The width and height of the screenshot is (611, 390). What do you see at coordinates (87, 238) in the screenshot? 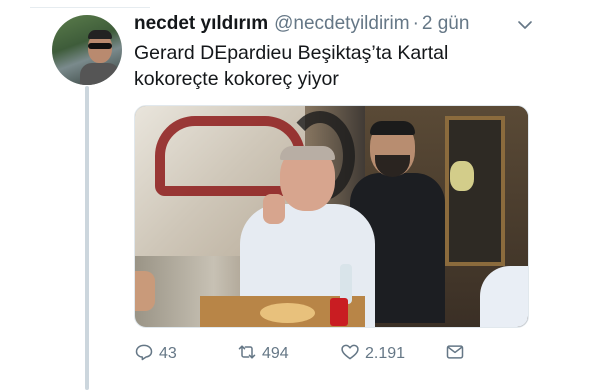
I see `thread-line` at bounding box center [87, 238].